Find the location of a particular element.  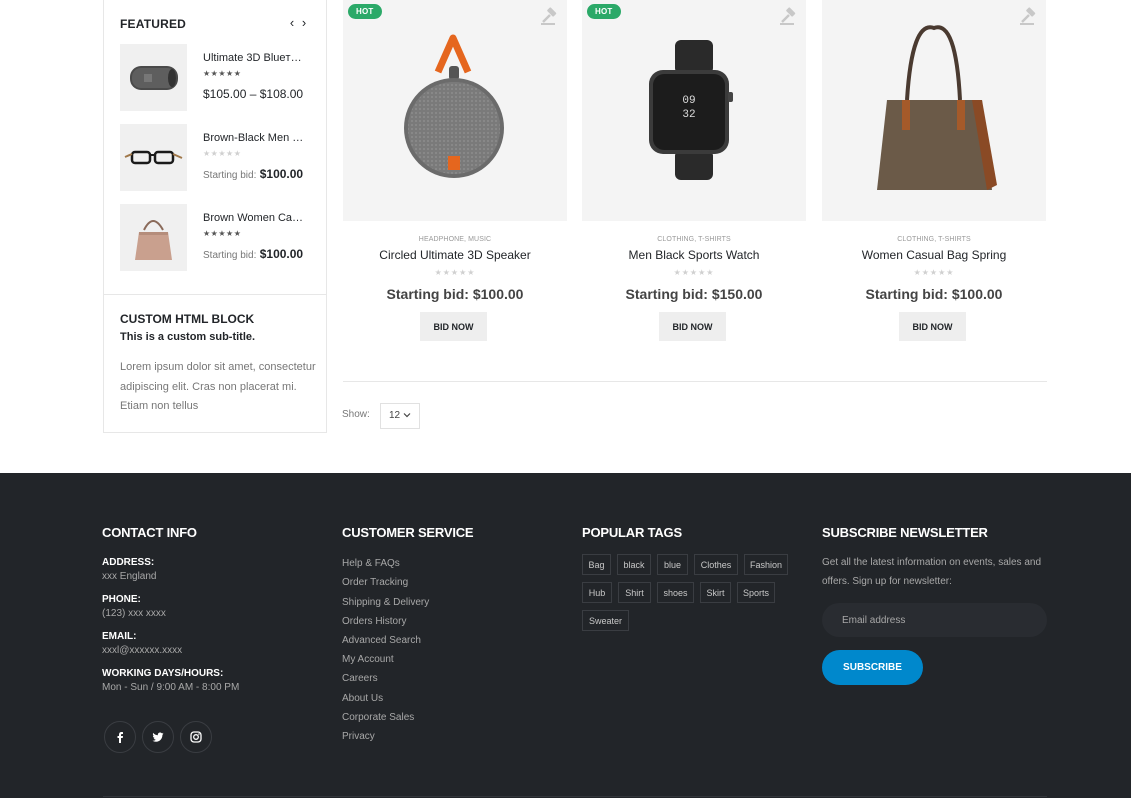

products-divider is located at coordinates (695, 381).